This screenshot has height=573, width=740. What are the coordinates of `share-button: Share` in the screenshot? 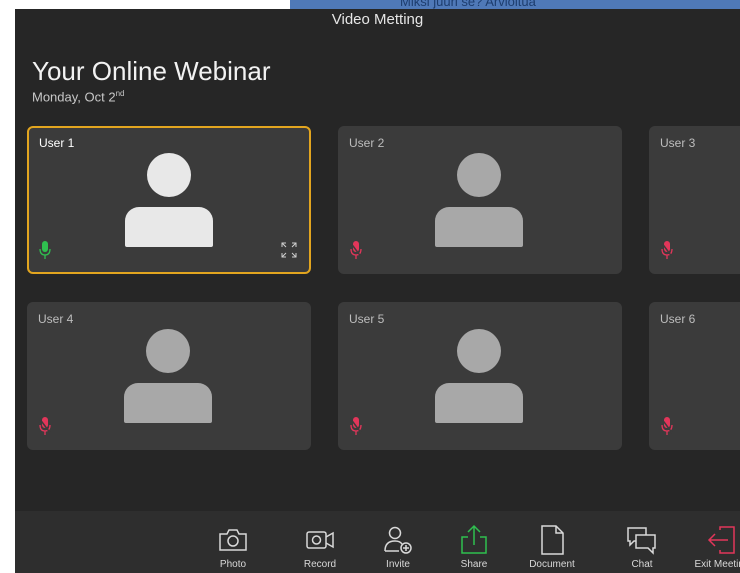 It's located at (474, 542).